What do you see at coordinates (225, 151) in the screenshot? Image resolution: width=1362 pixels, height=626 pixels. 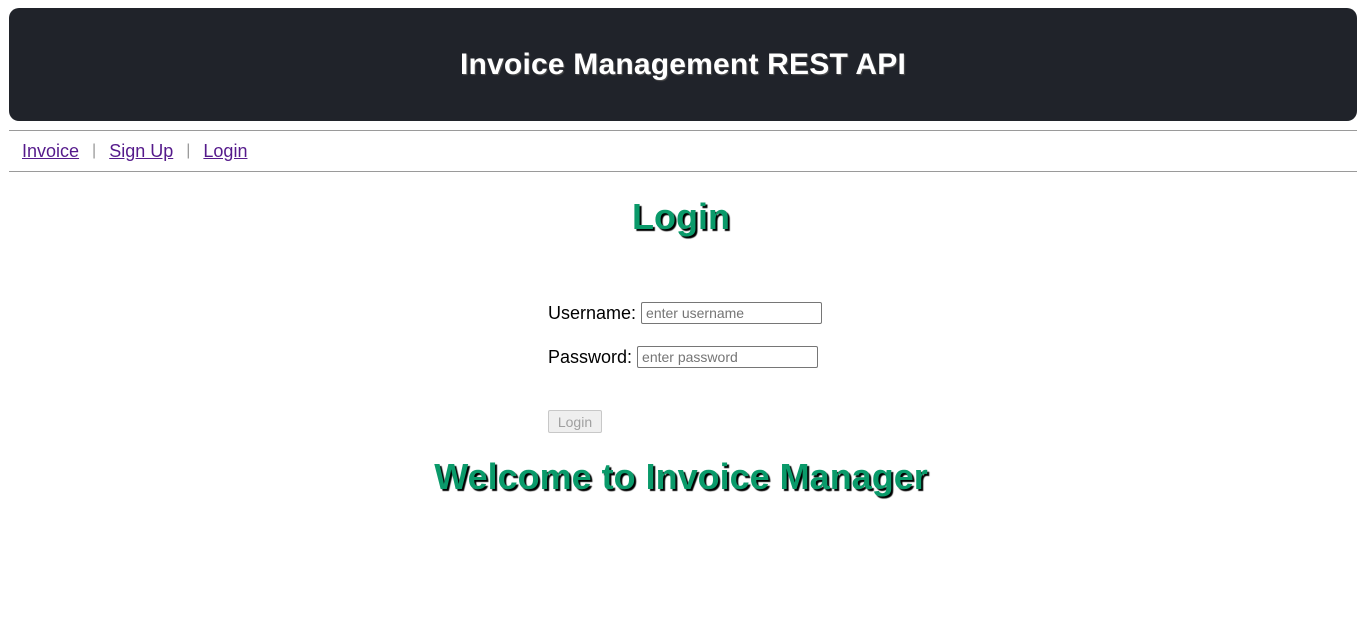 I see `nav-link-login: Login` at bounding box center [225, 151].